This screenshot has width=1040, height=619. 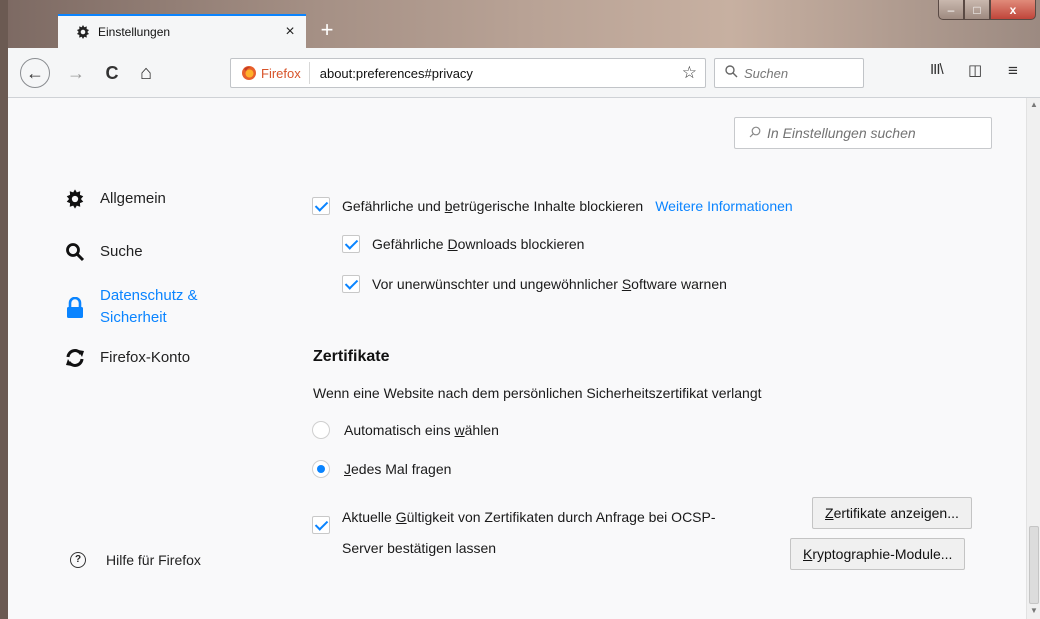 I want to click on content-scrollbar: ▲ ▼, so click(x=1033, y=358).